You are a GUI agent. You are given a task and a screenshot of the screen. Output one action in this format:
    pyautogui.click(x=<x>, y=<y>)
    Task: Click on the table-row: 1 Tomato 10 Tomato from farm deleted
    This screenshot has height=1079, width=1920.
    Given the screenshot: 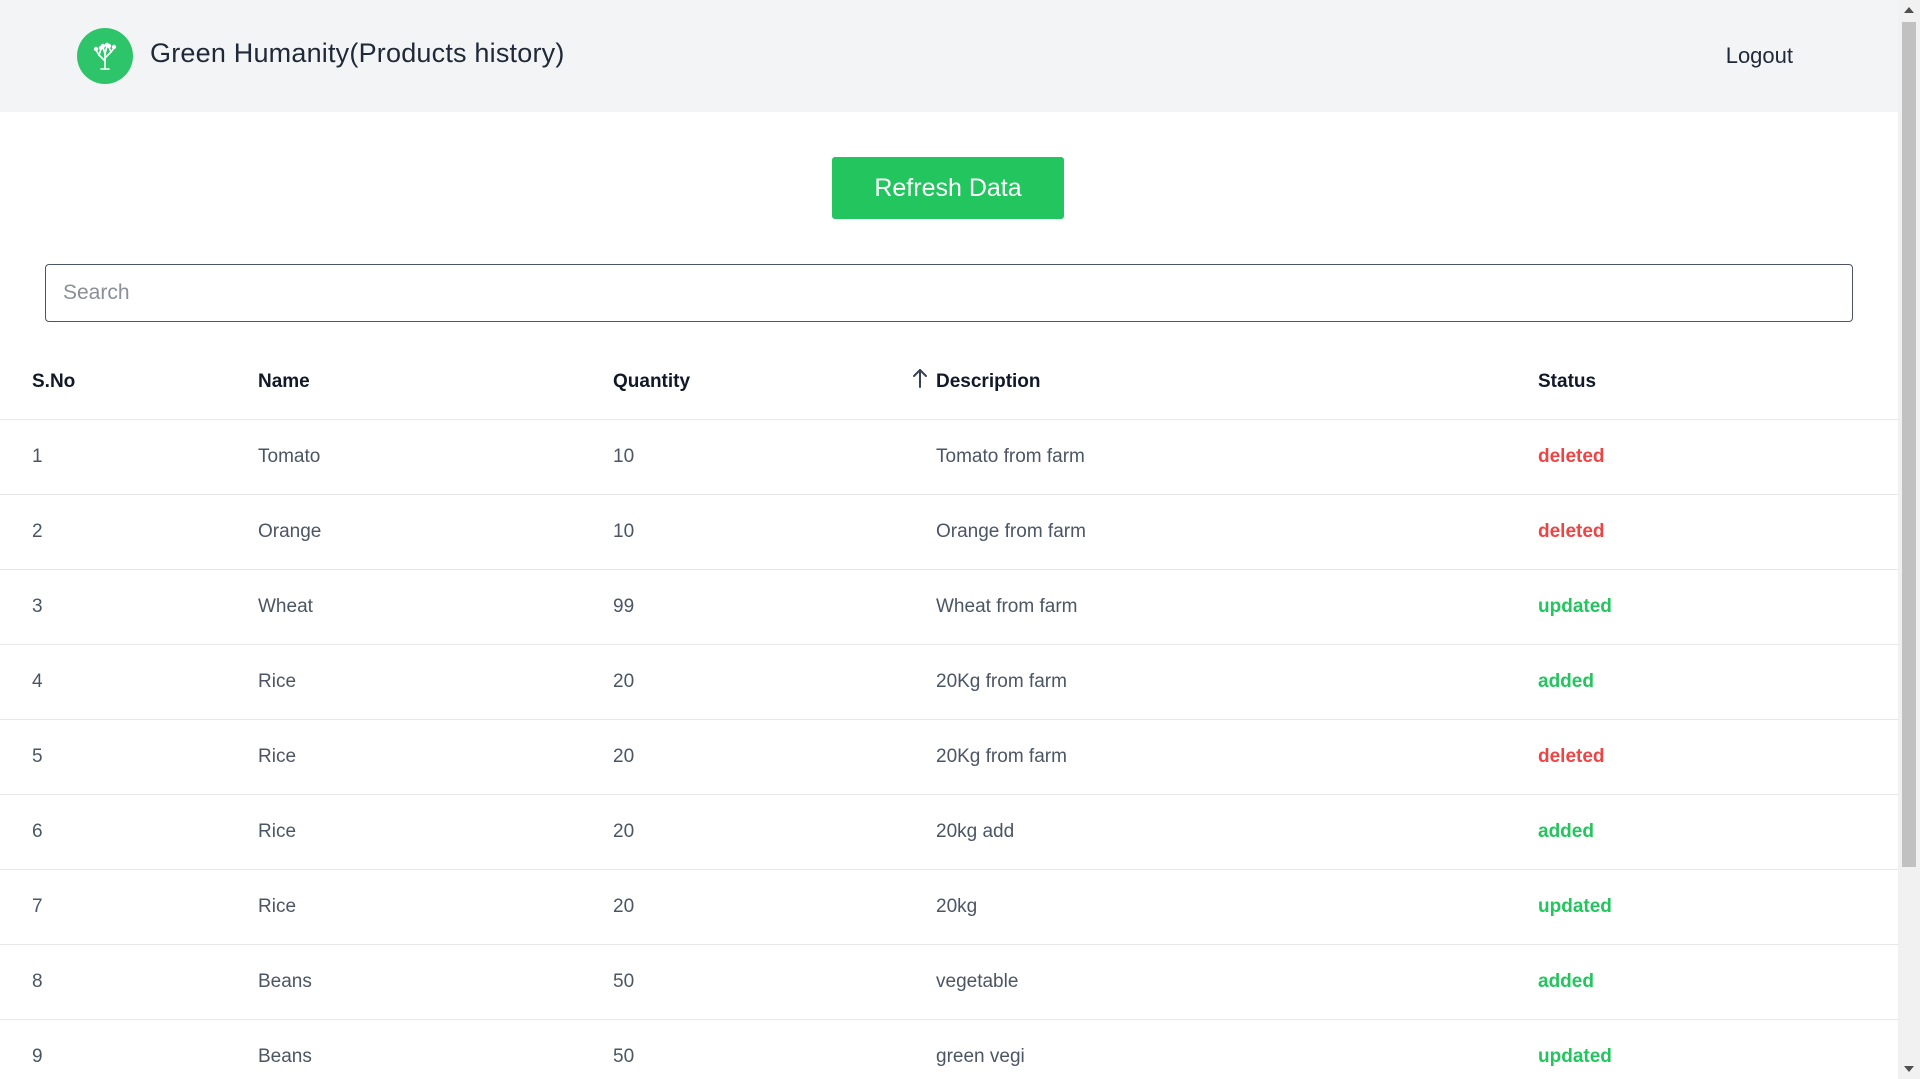 What is the action you would take?
    pyautogui.click(x=949, y=457)
    